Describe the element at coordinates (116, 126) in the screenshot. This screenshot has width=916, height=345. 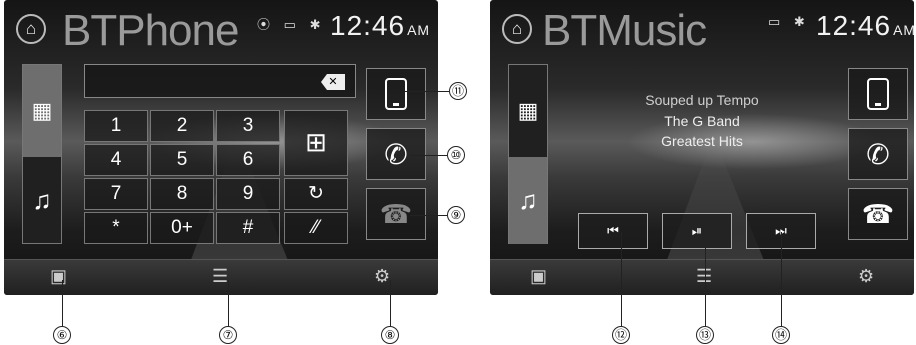
I see `key-1: 1` at that location.